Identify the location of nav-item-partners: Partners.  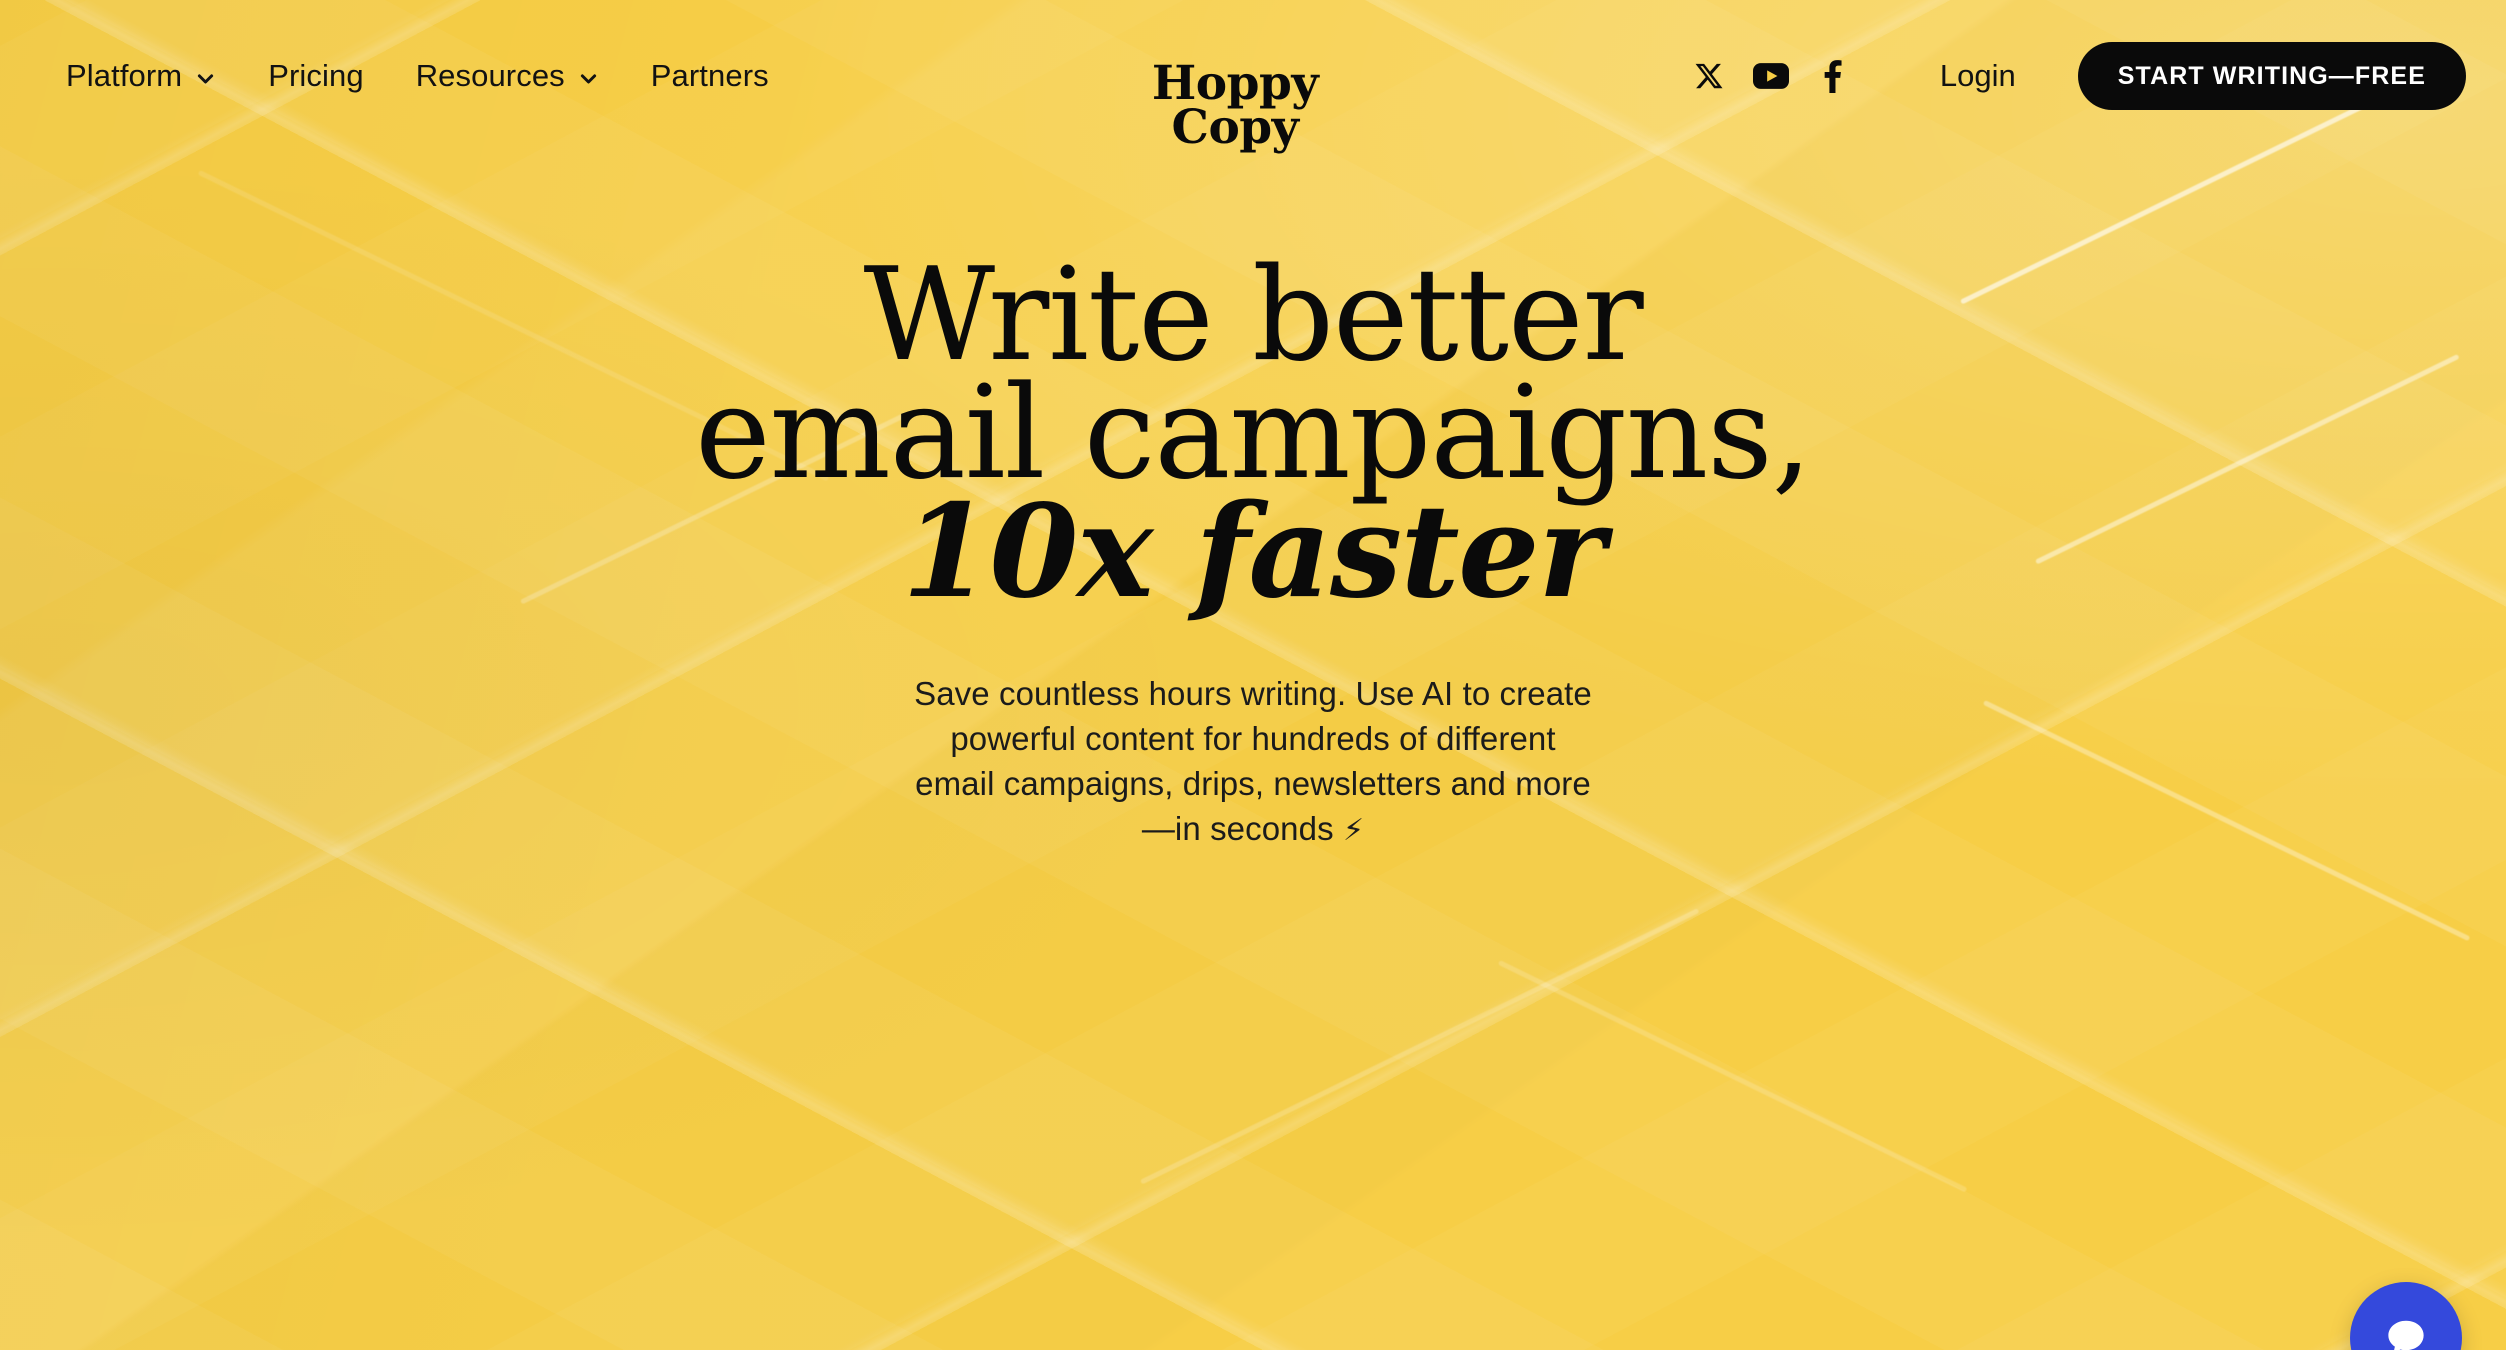
(710, 76).